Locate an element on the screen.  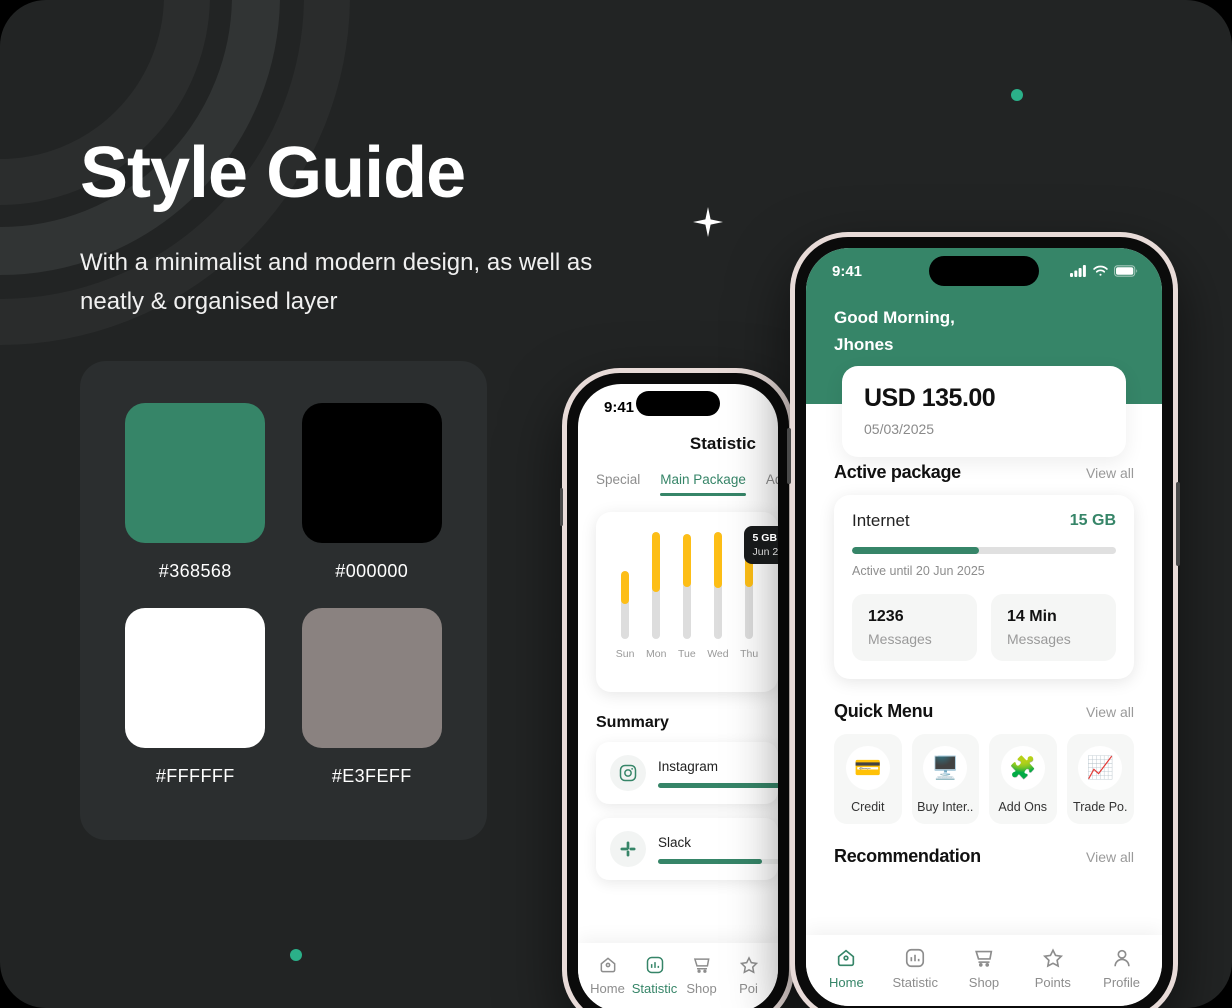
package-stats: 1236 Messages 14 Min Messages is located at coordinates (984, 627).